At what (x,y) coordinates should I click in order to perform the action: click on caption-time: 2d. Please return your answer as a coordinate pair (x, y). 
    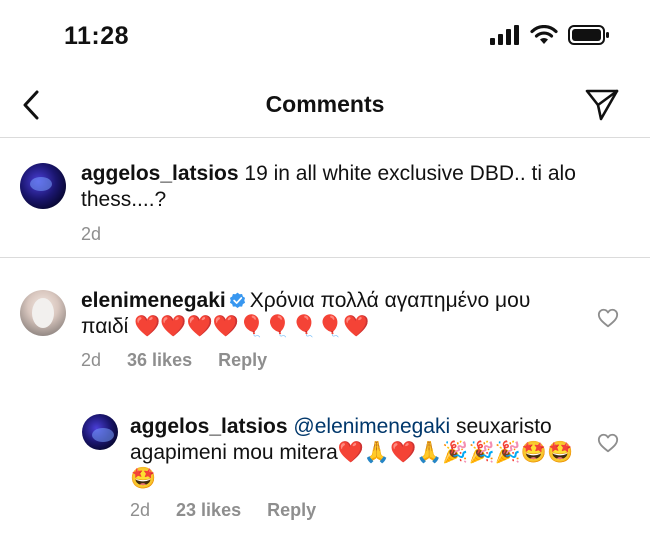
    Looking at the image, I should click on (91, 234).